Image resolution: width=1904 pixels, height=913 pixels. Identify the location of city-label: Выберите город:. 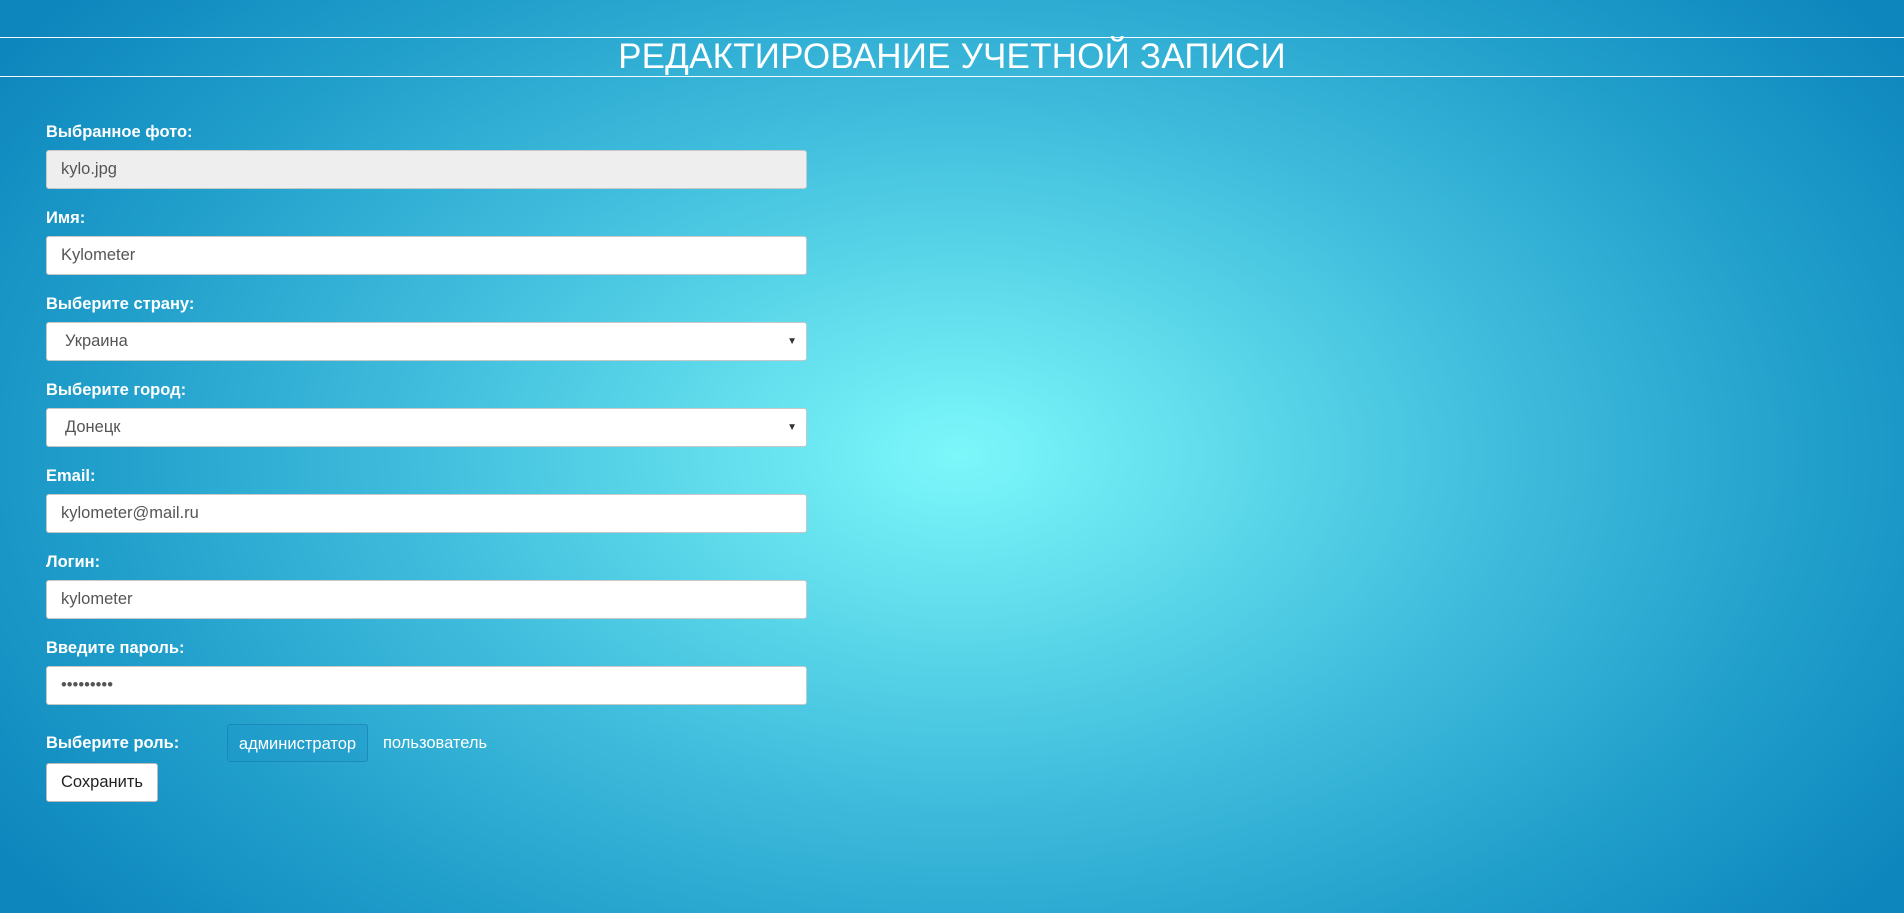
(116, 390).